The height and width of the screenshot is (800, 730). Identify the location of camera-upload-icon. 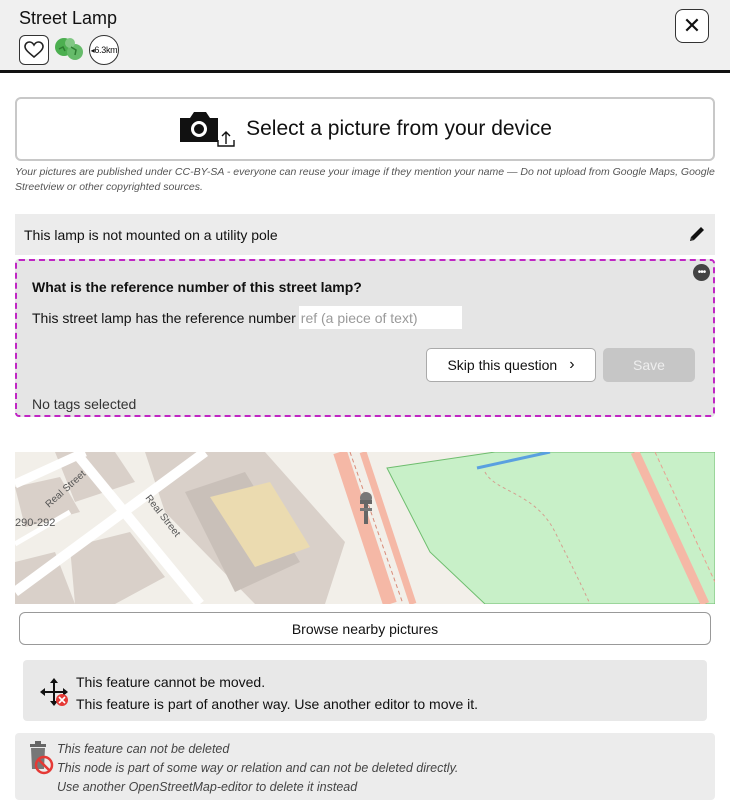
(207, 129).